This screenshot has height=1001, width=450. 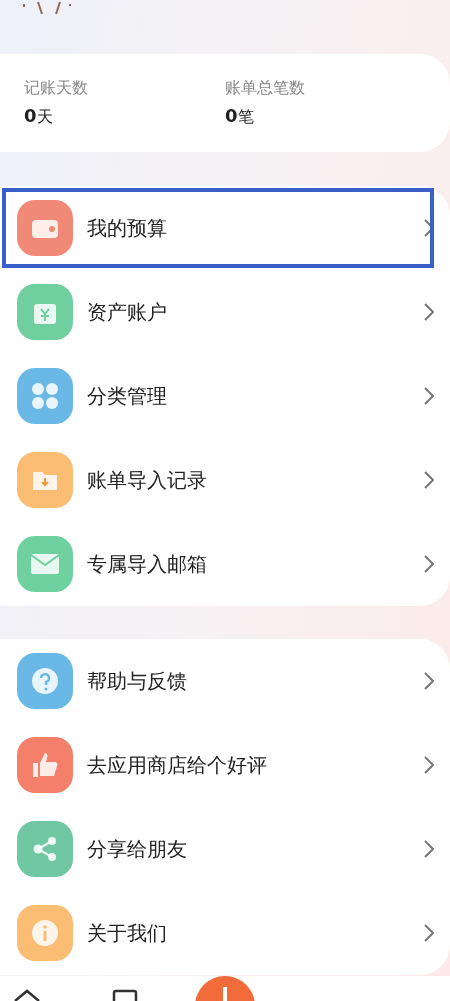 What do you see at coordinates (56, 88) in the screenshot?
I see `stat-label: 记账天数` at bounding box center [56, 88].